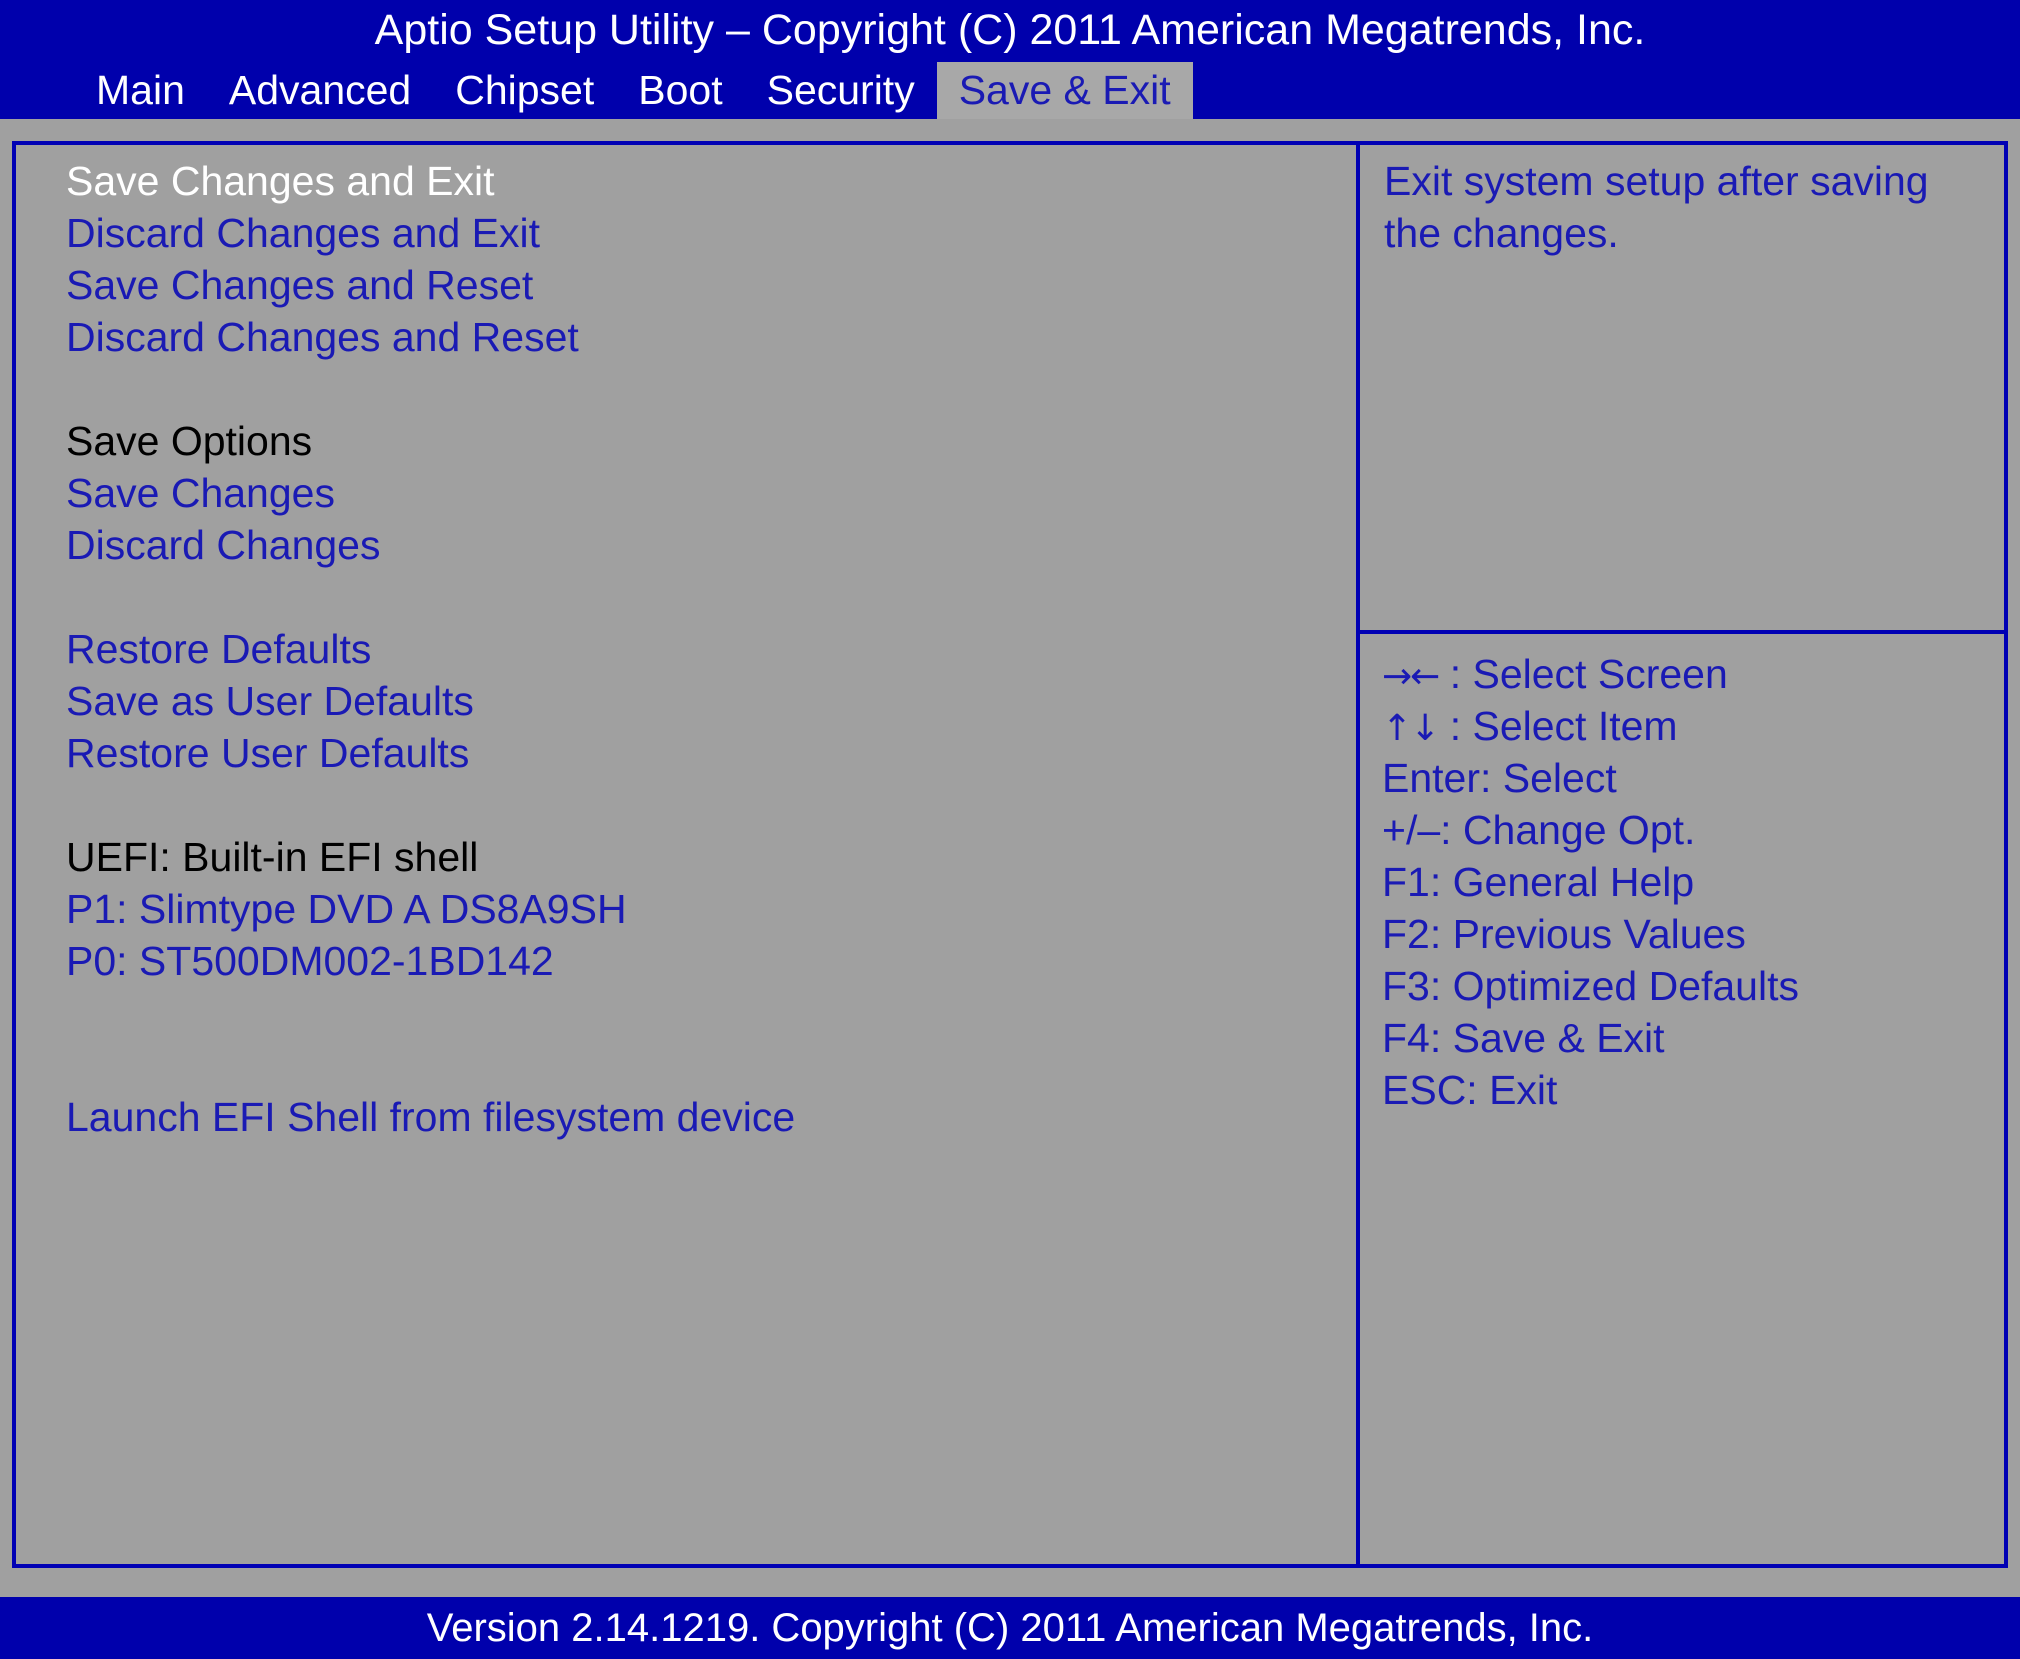 The width and height of the screenshot is (2020, 1659). I want to click on menu-item-launch-efi-shell-from-filesystem-device: Launch EFI Shell from filesystem device, so click(706, 1117).